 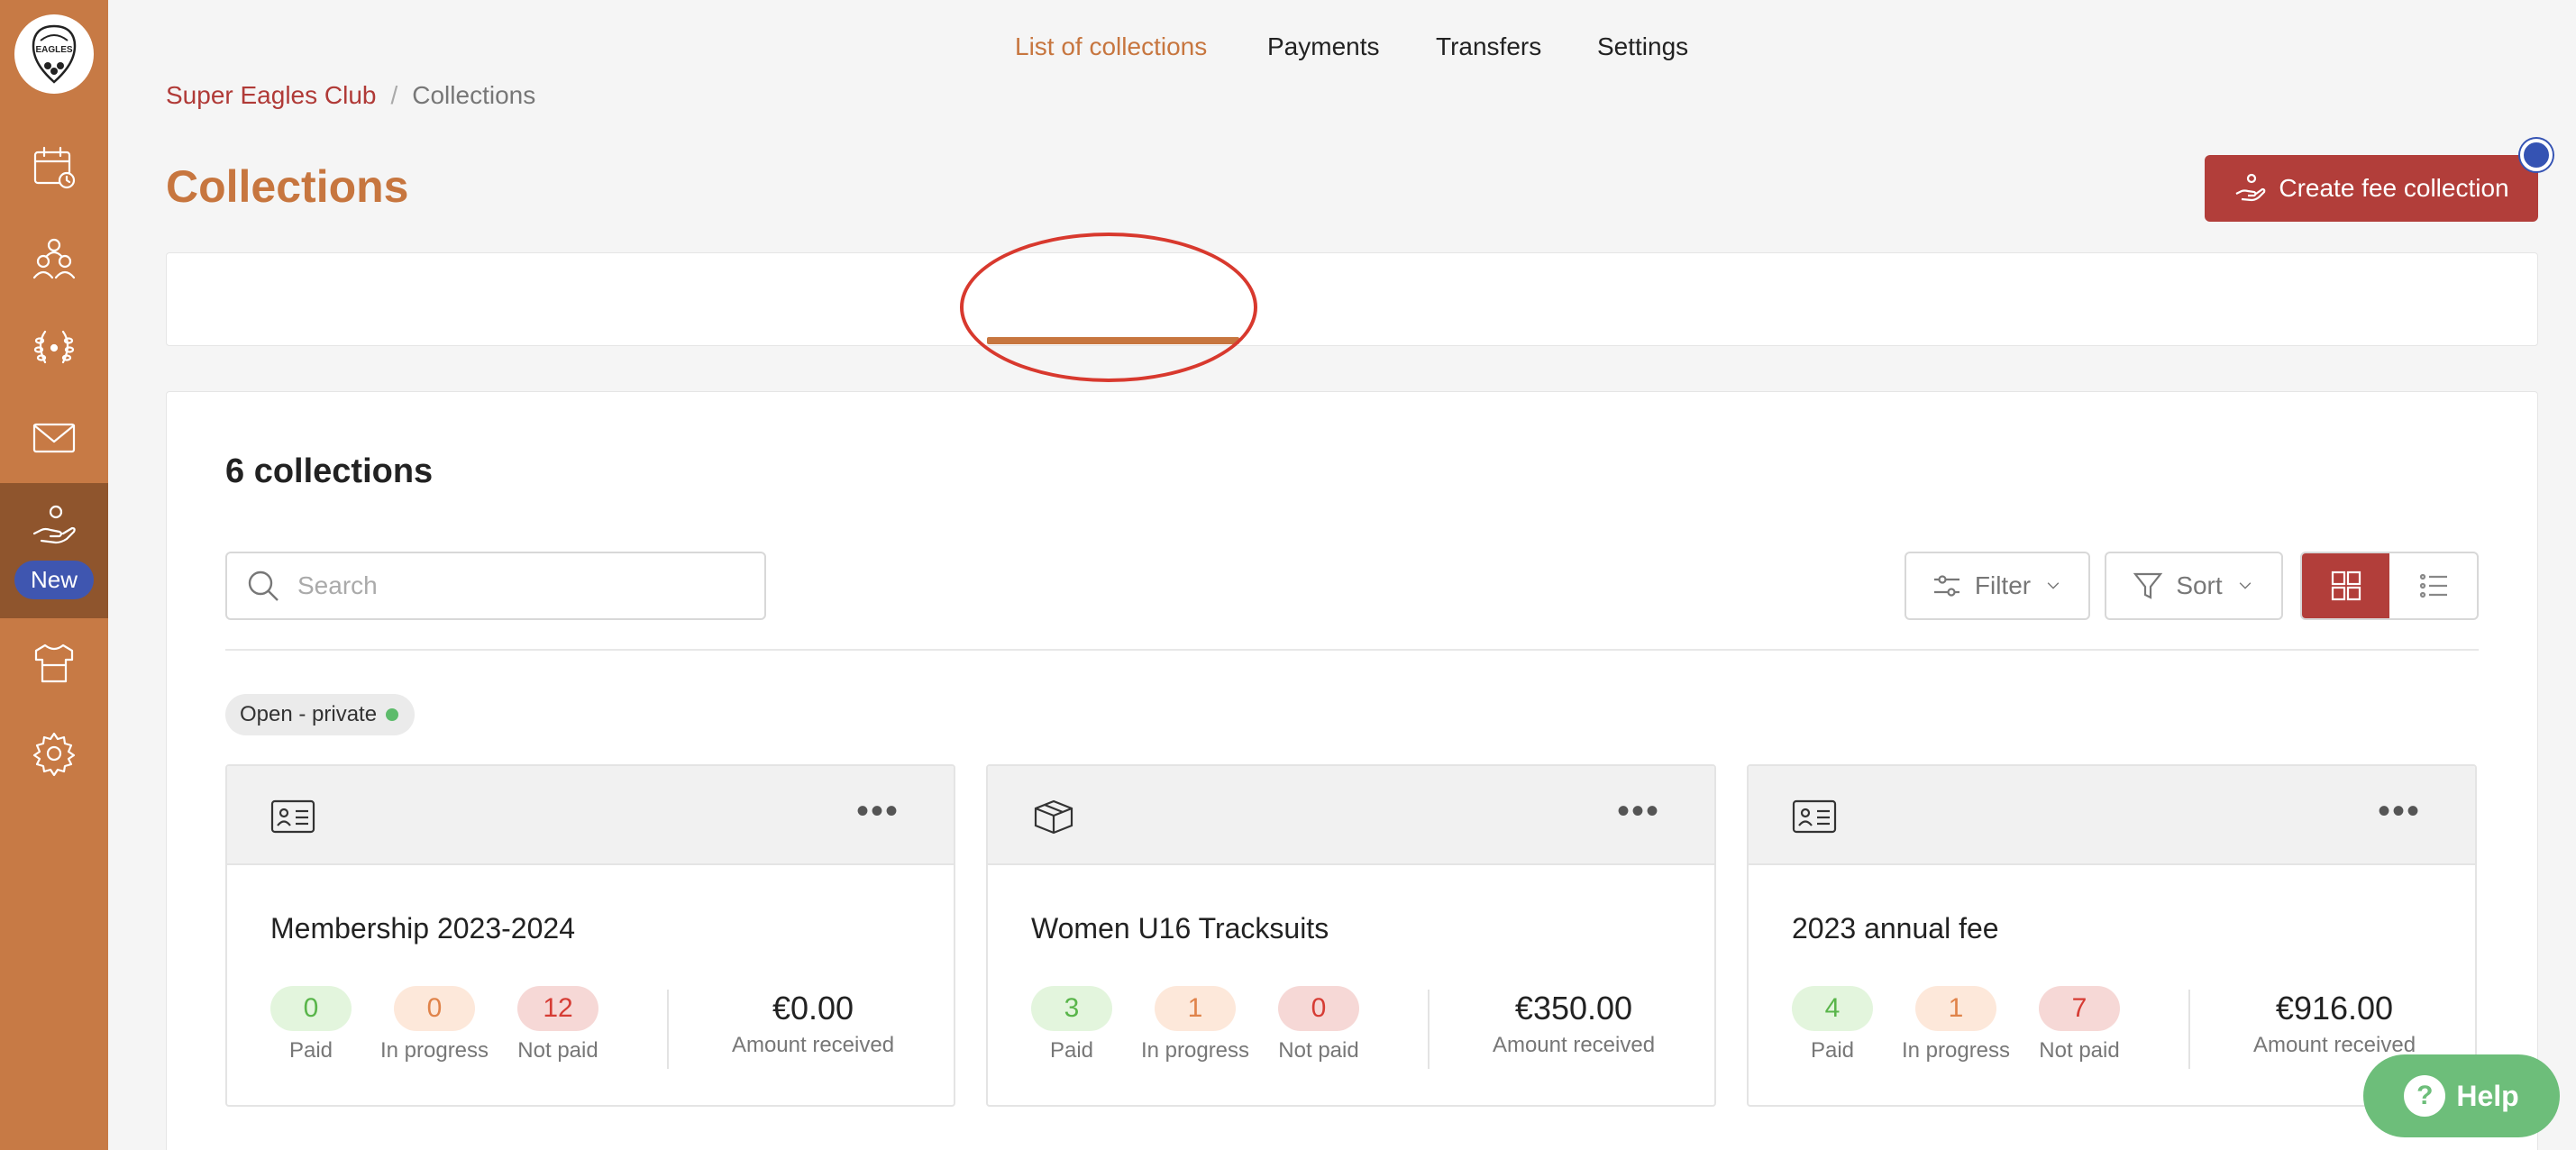 What do you see at coordinates (1352, 650) in the screenshot?
I see `toolbar-divider` at bounding box center [1352, 650].